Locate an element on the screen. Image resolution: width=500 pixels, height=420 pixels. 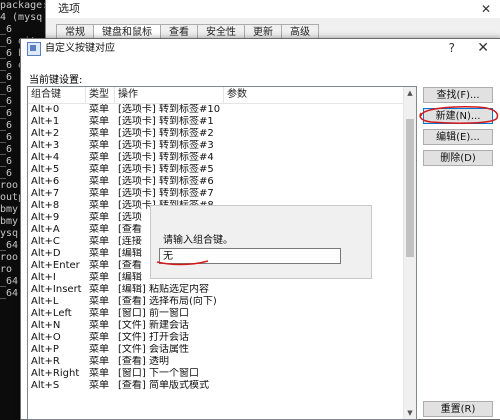
table-row: Alt+N 菜单 [文件] 新建会话 is located at coordinates (222, 326).